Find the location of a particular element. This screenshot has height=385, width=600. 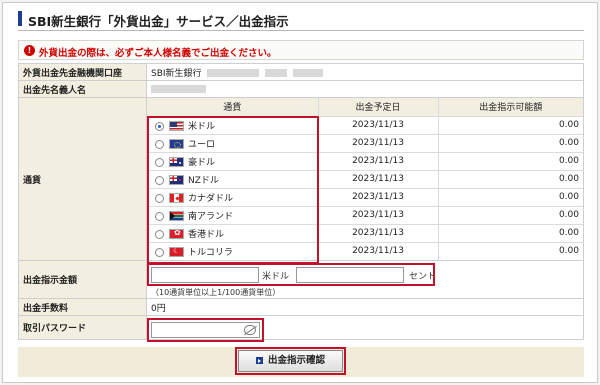

currency-row: NZドル 2023/11/13 0.00 is located at coordinates (365, 179).